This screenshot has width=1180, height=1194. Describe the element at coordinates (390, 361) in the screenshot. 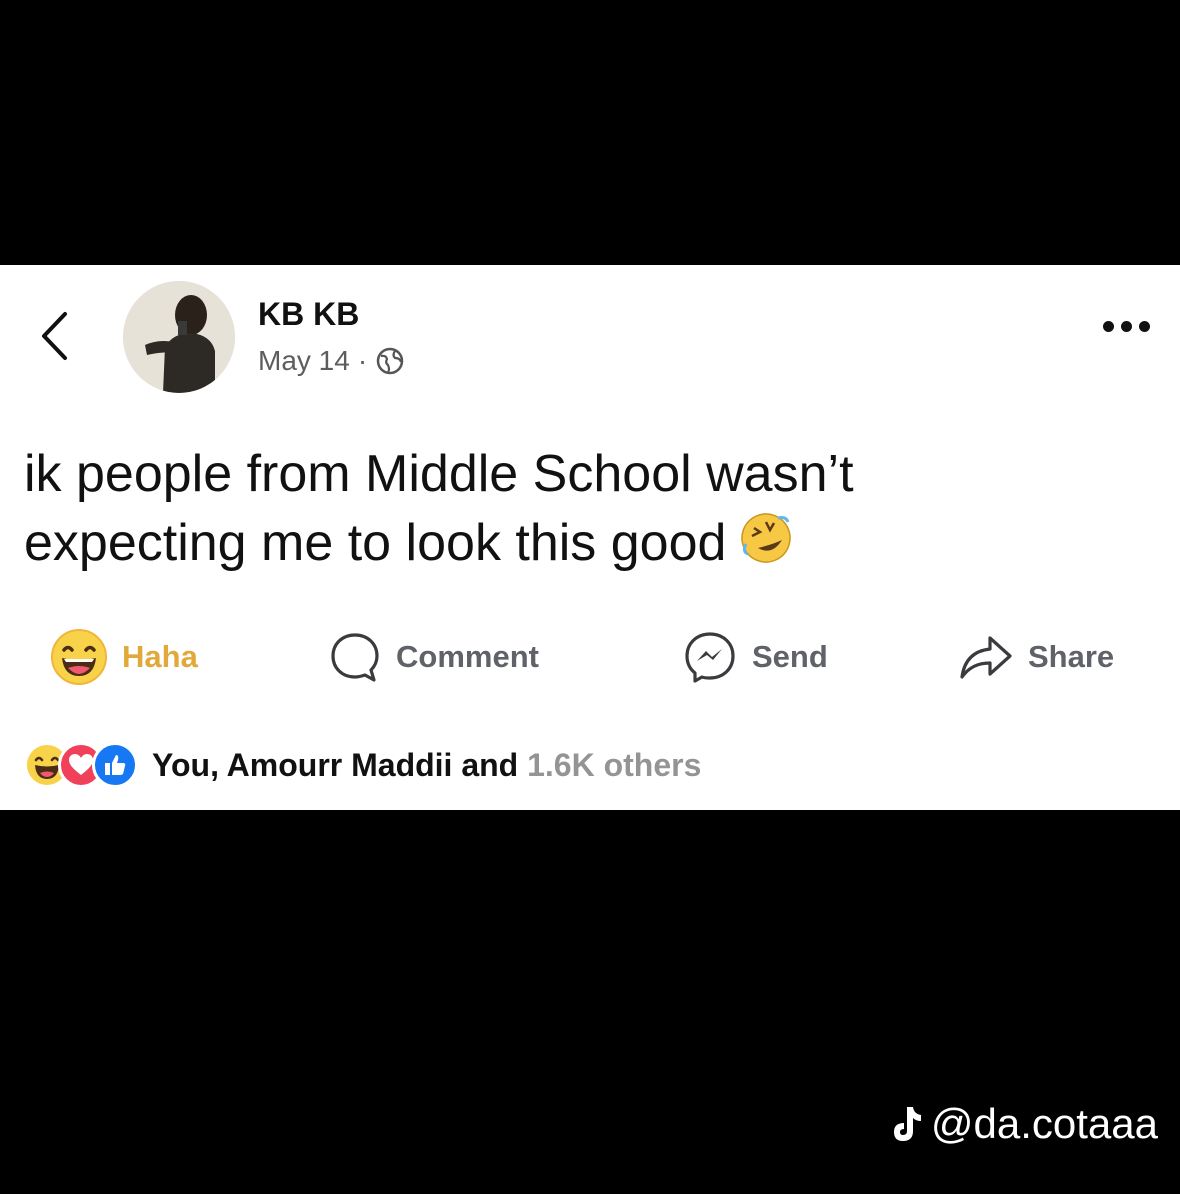

I see `globe-icon` at that location.